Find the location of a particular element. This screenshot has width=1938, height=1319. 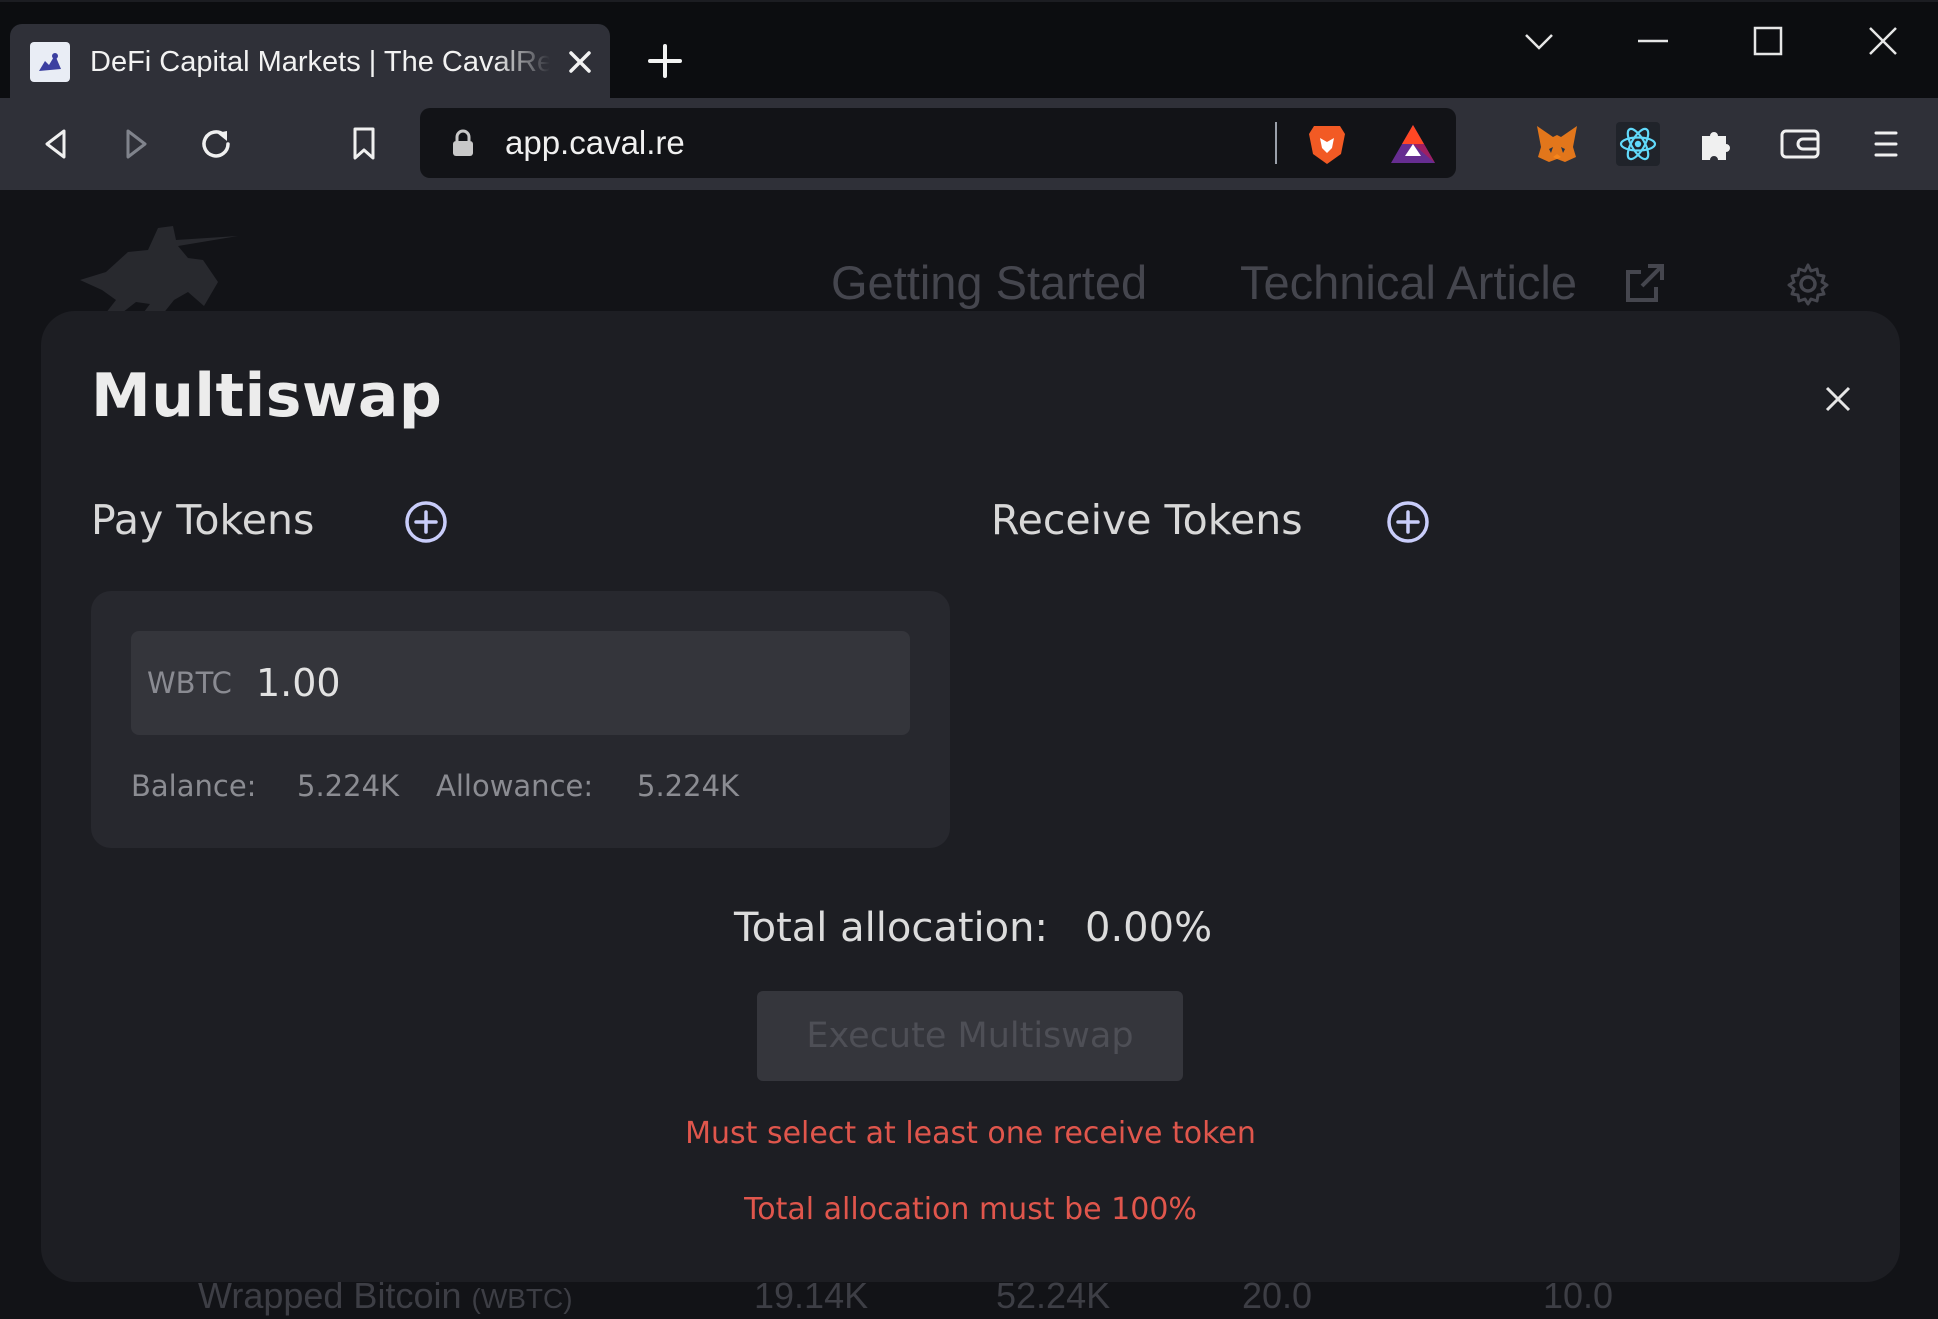

extensions-puzzle-icon is located at coordinates (1716, 144).